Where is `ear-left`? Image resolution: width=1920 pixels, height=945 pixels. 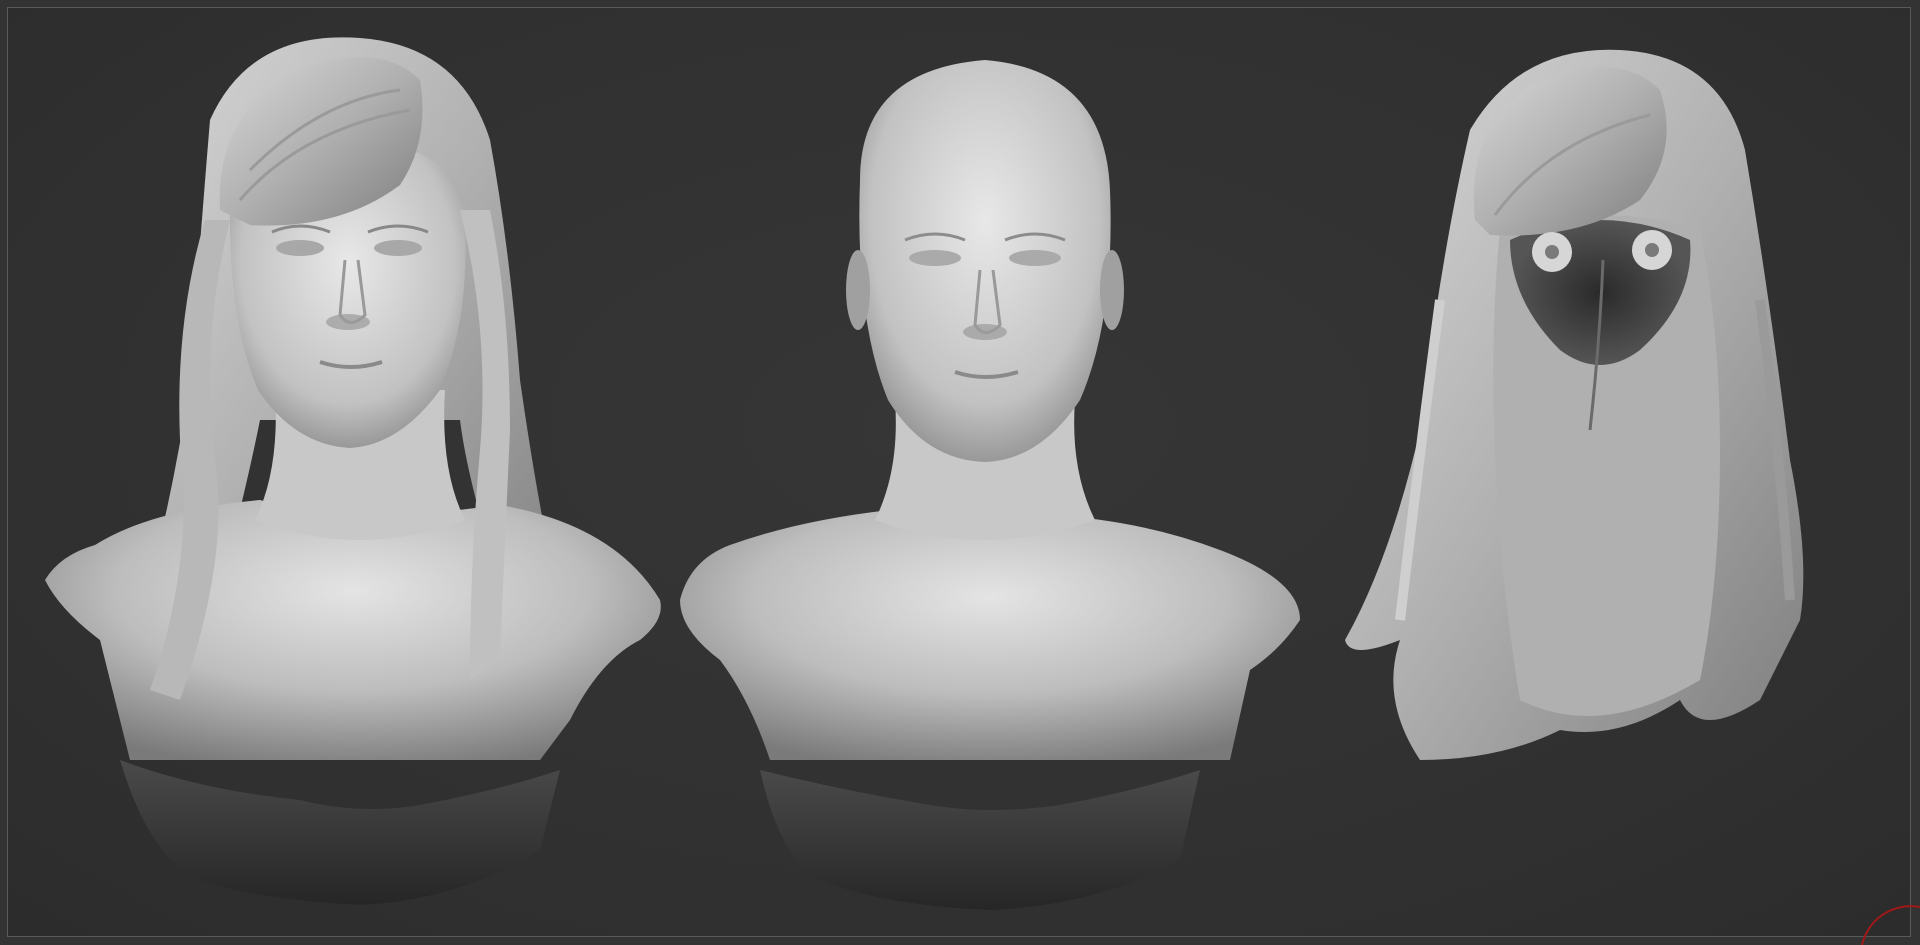 ear-left is located at coordinates (858, 290).